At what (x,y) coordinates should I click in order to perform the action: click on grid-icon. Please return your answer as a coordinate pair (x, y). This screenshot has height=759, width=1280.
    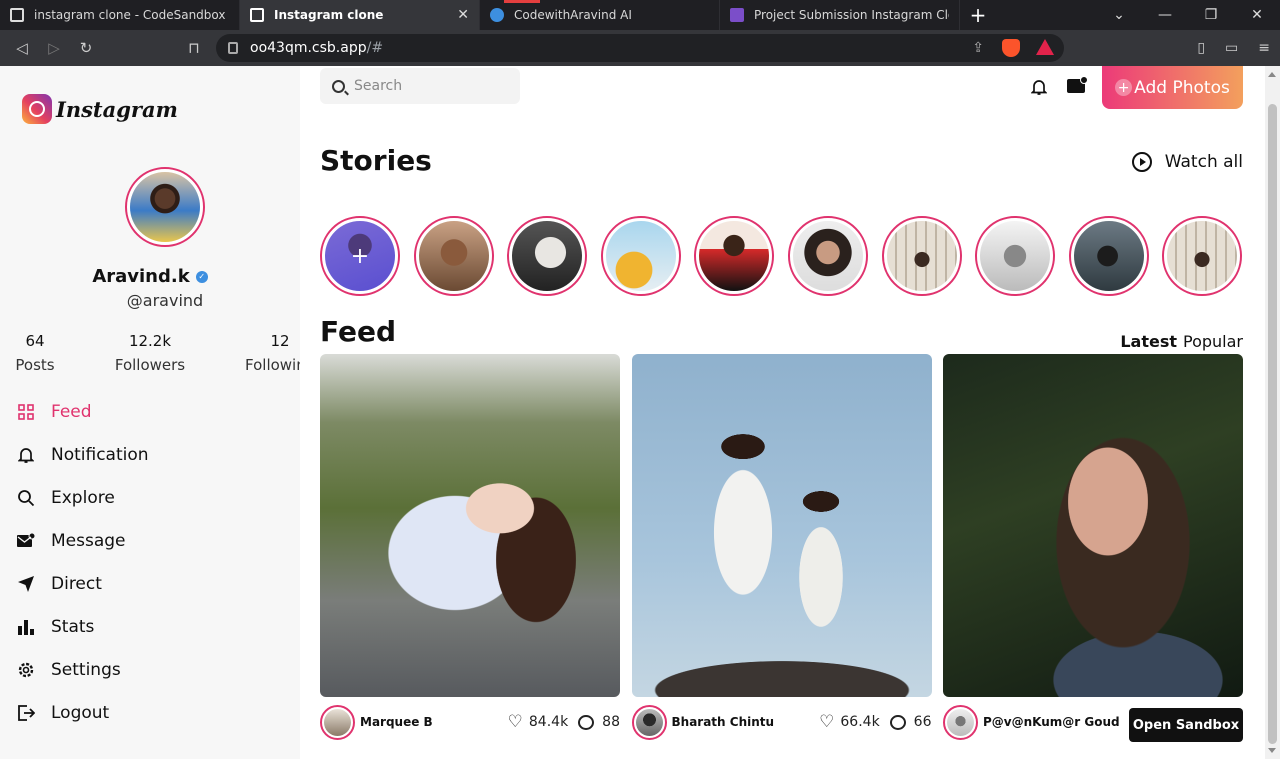
    Looking at the image, I should click on (26, 412).